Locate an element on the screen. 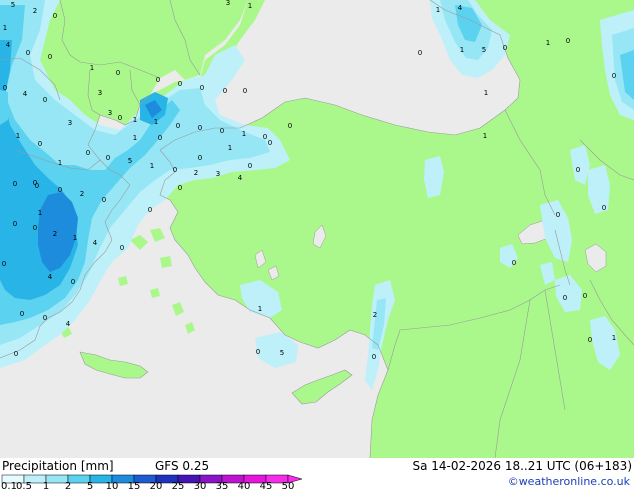 The height and width of the screenshot is (492, 634). legend-tick-label: 30 is located at coordinates (200, 486).